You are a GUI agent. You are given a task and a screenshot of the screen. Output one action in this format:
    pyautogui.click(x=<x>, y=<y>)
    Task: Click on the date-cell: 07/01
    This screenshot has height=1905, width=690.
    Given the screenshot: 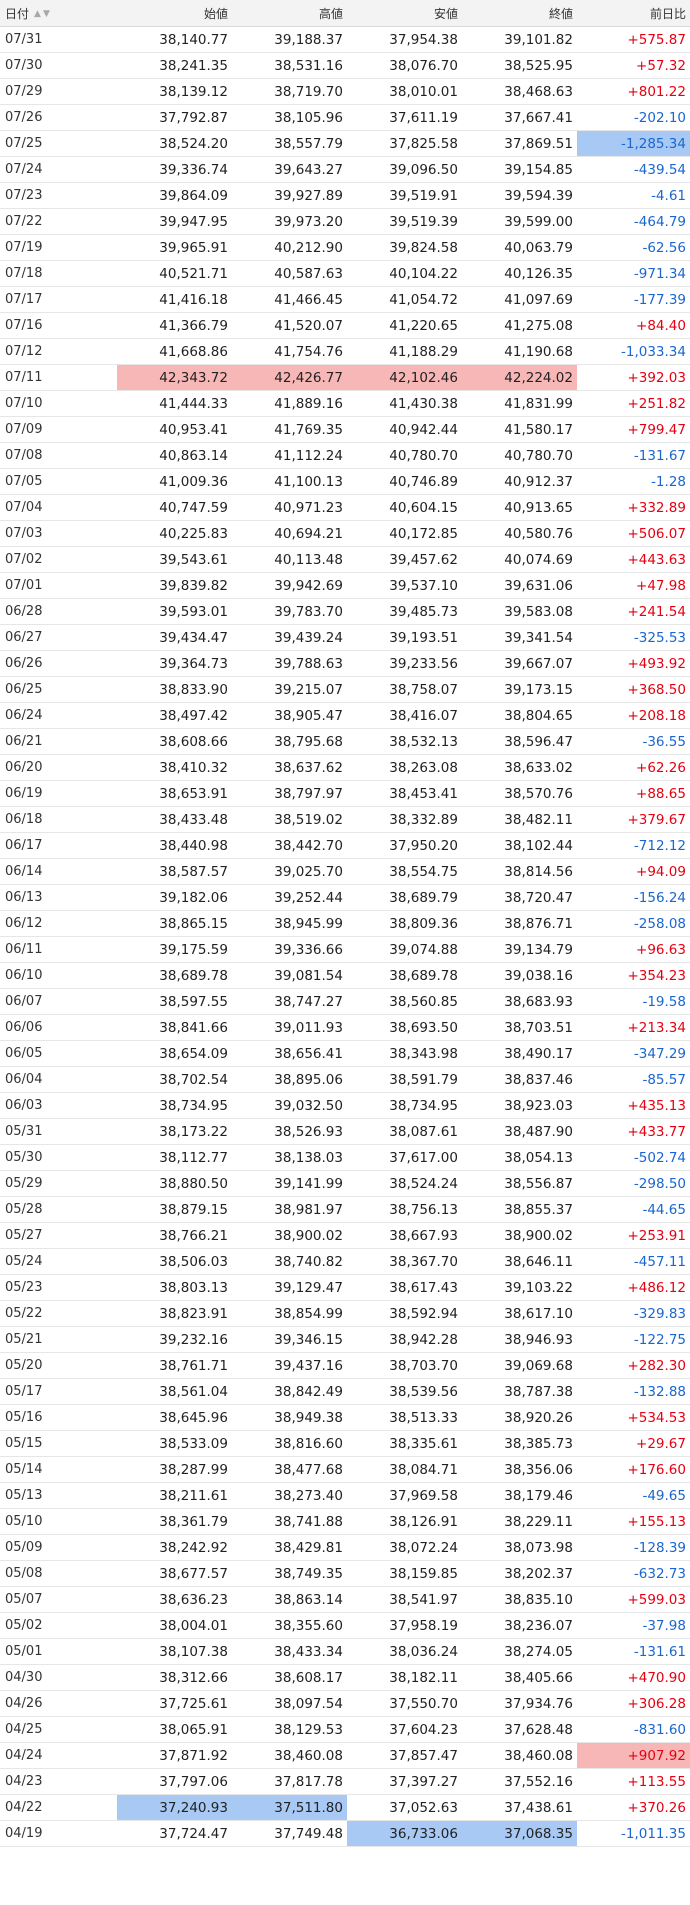 What is the action you would take?
    pyautogui.click(x=58, y=585)
    